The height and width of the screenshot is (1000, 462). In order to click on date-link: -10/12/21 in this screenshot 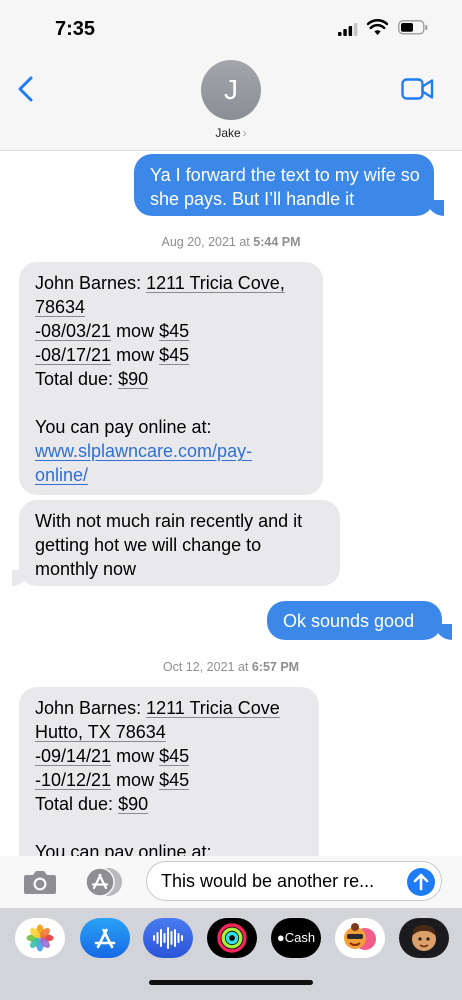, I will do `click(73, 780)`.